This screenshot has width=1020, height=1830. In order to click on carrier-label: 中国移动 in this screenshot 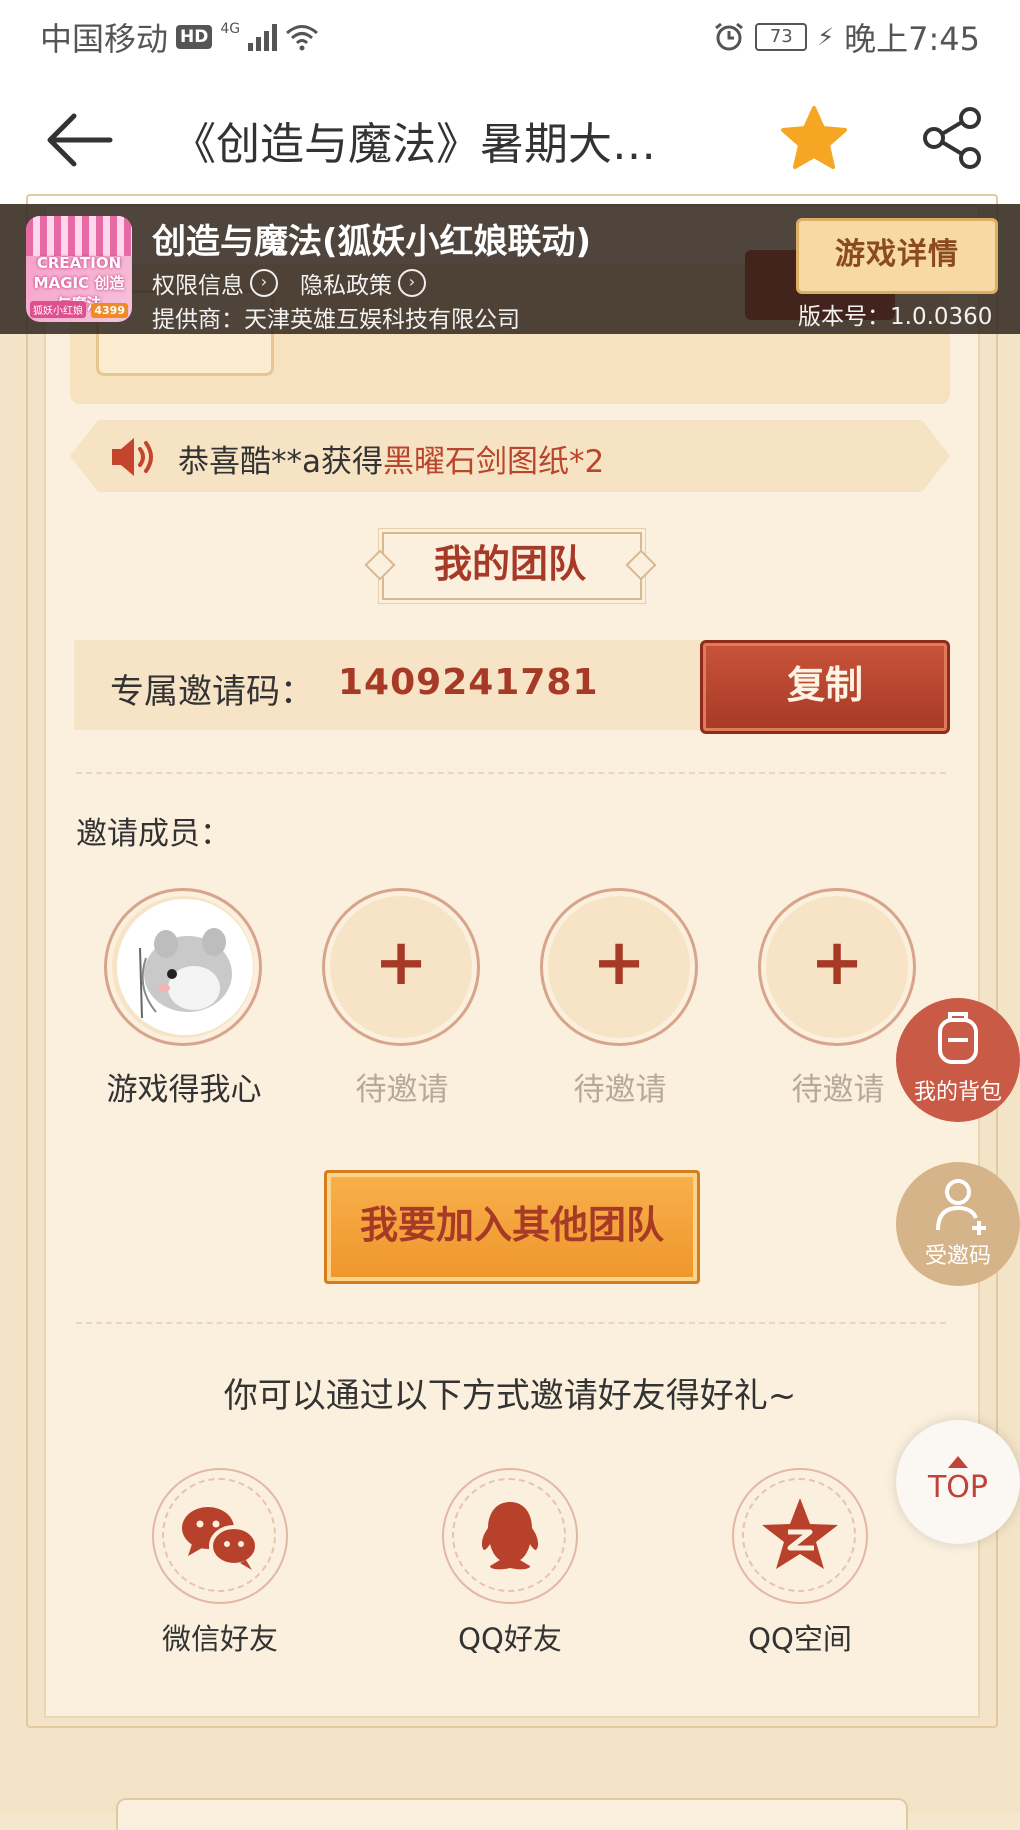, I will do `click(104, 39)`.